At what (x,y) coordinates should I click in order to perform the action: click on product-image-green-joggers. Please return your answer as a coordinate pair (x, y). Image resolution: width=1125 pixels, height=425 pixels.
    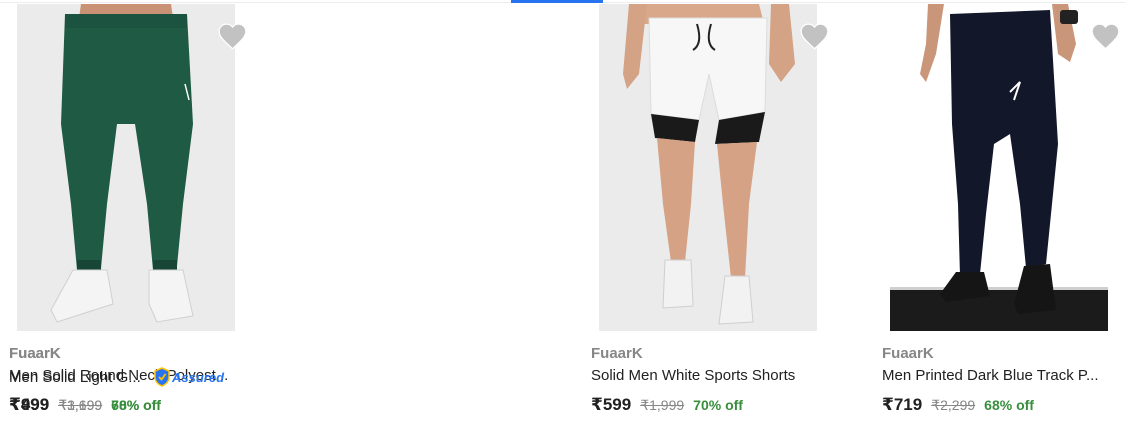
    Looking at the image, I should click on (126, 167).